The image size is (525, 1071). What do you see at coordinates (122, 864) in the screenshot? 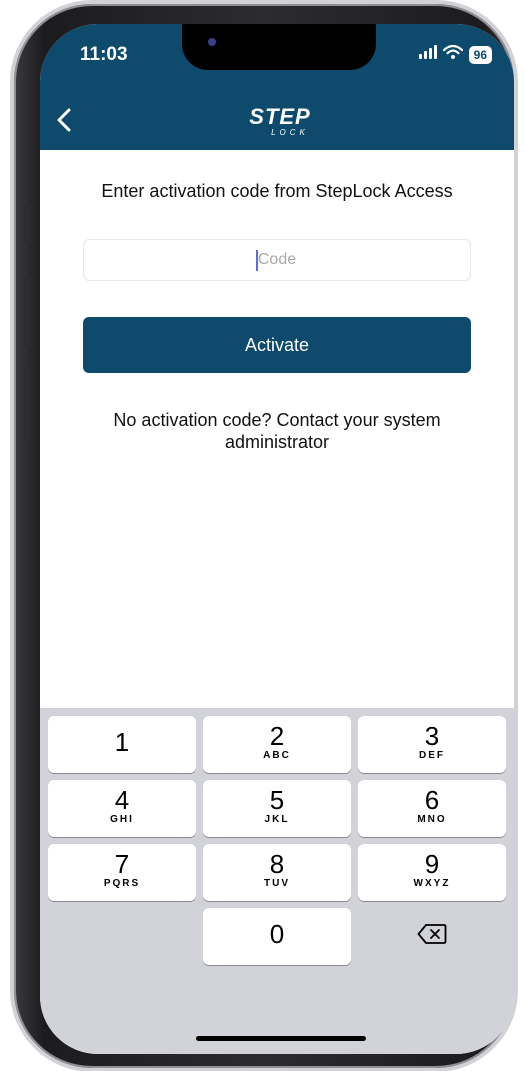
I see `key-digit: 7` at bounding box center [122, 864].